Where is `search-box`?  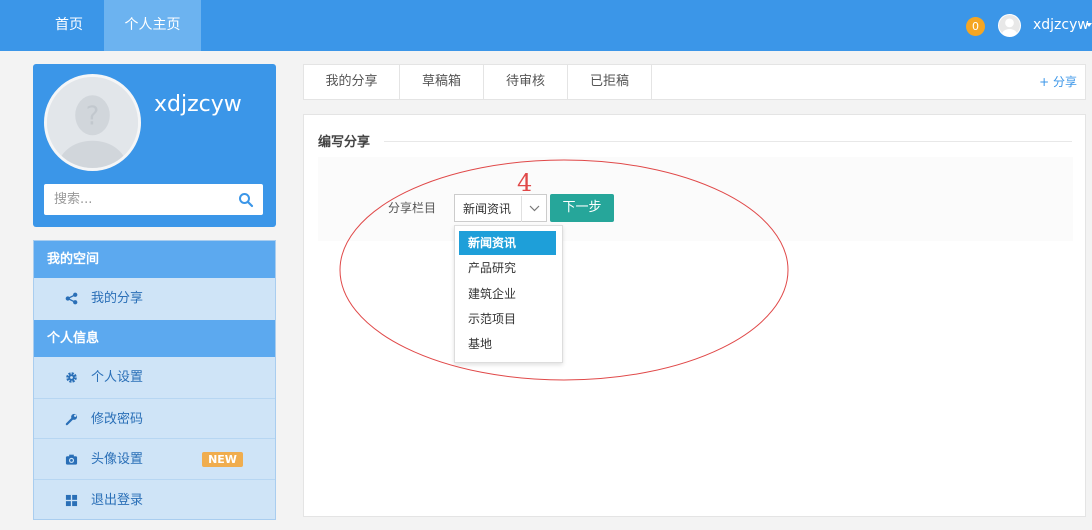 search-box is located at coordinates (153, 199).